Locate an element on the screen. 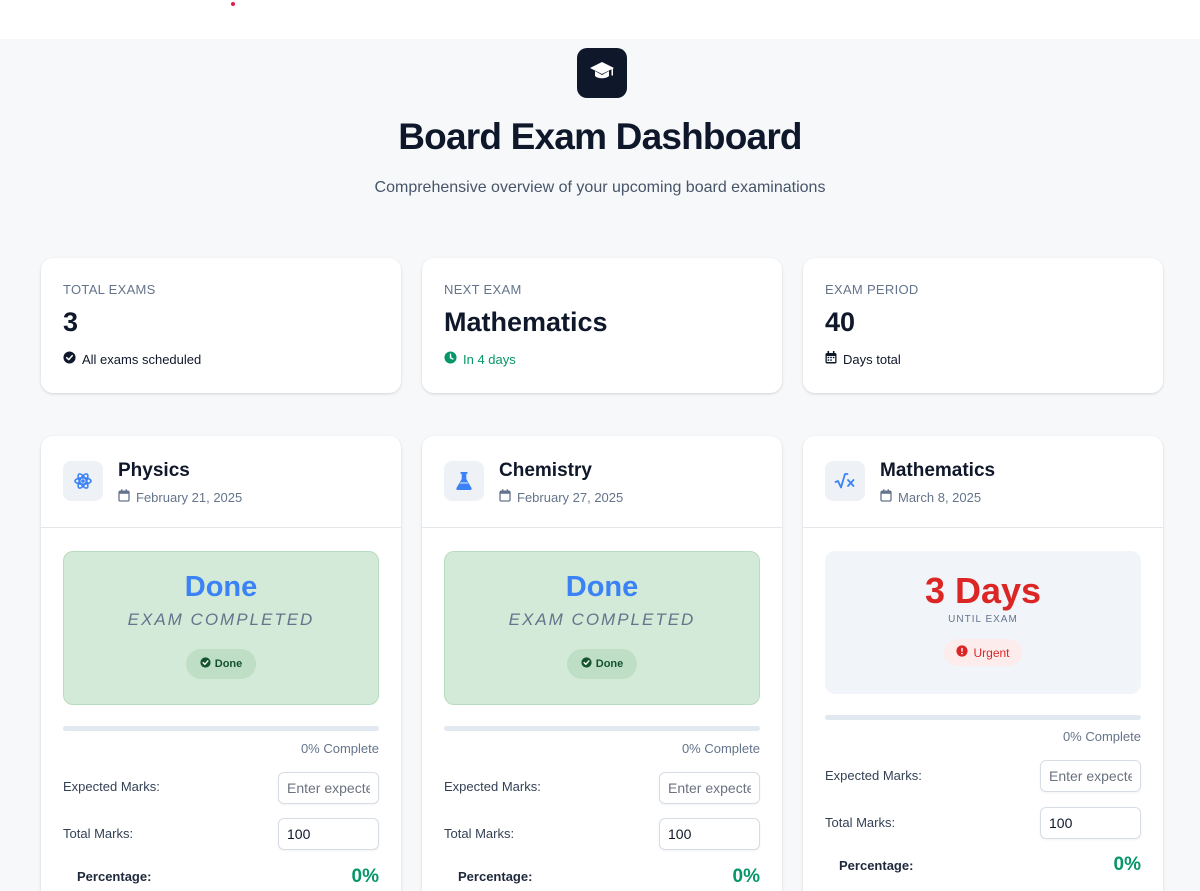 This screenshot has height=891, width=1200. exam-countdown-box: 3 Days until exam Urgent is located at coordinates (983, 622).